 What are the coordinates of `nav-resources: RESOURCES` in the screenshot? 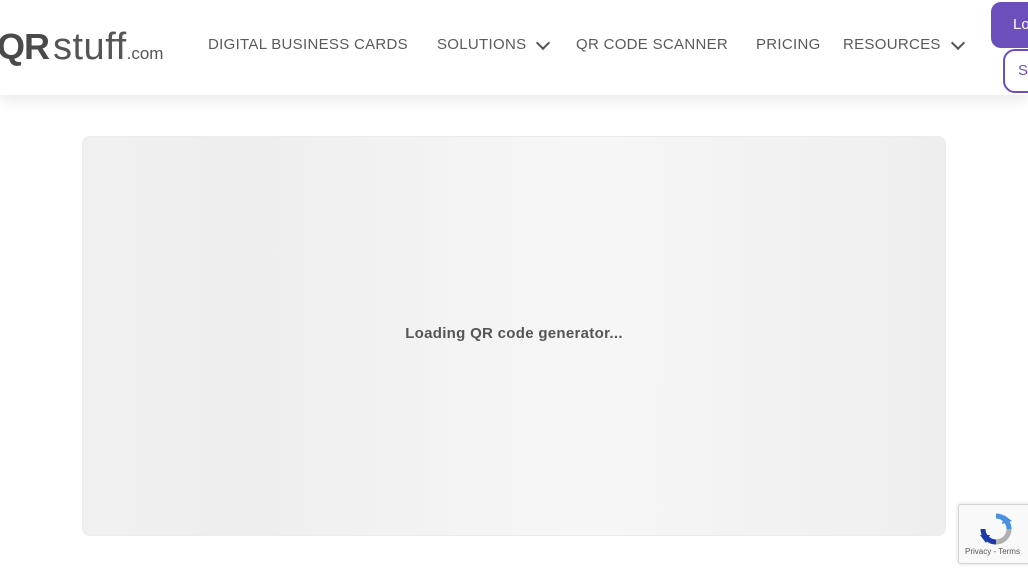 It's located at (904, 45).